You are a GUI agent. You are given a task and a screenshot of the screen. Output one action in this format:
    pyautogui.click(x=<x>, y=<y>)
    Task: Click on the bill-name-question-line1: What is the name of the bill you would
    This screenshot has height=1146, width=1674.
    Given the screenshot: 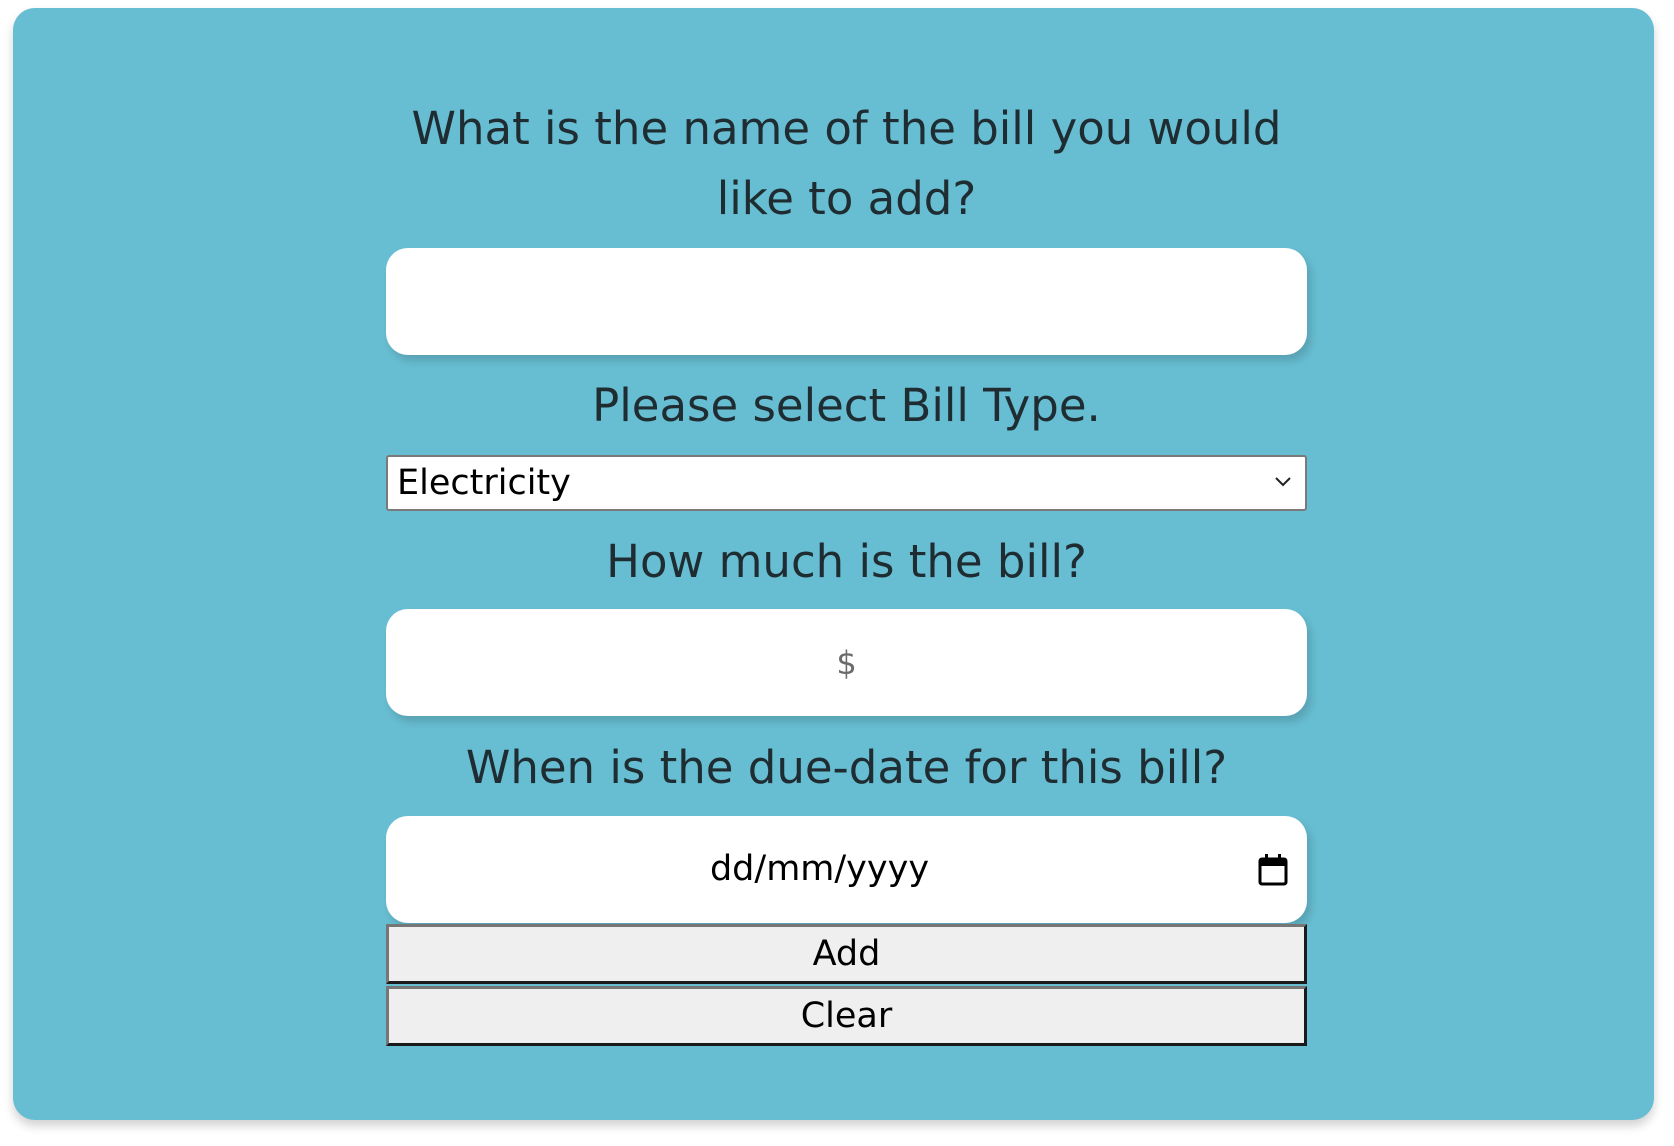 What is the action you would take?
    pyautogui.click(x=846, y=128)
    